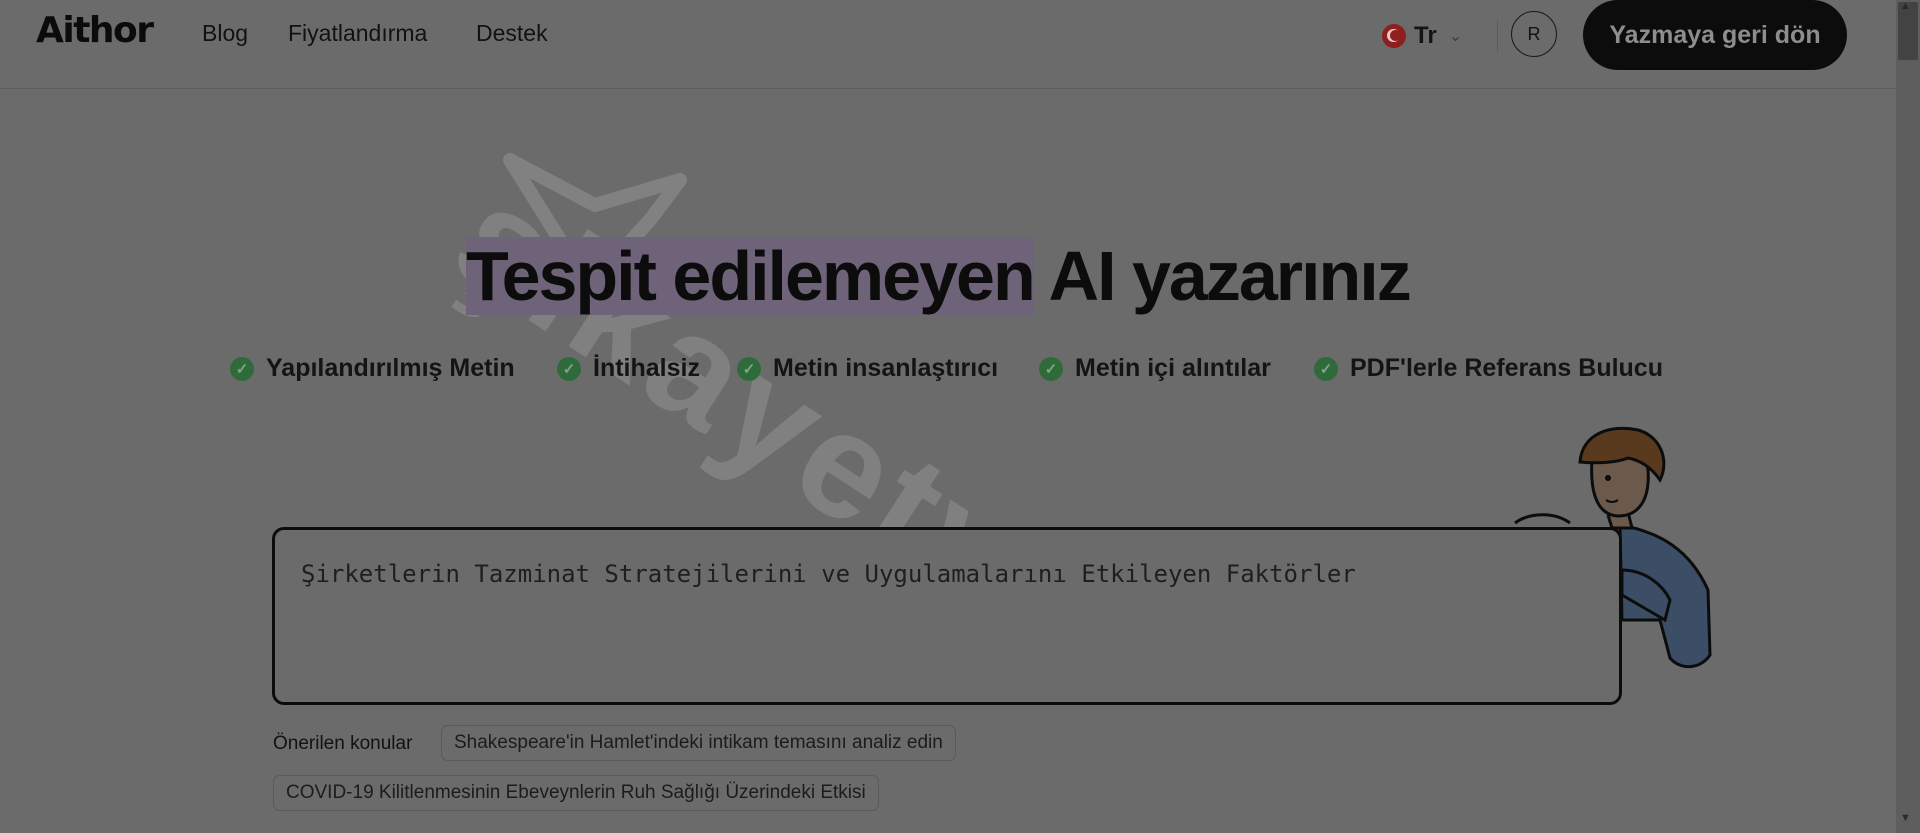  I want to click on user-avatar: R, so click(1534, 34).